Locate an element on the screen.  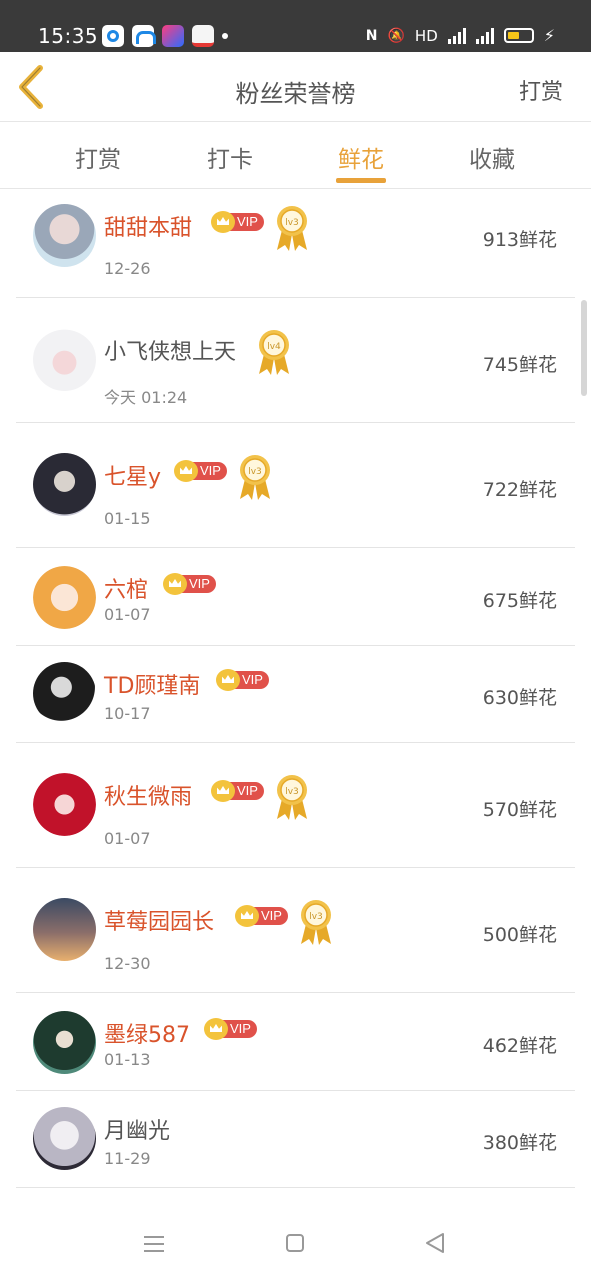
date-text: 11-29 is located at coordinates (127, 1158).